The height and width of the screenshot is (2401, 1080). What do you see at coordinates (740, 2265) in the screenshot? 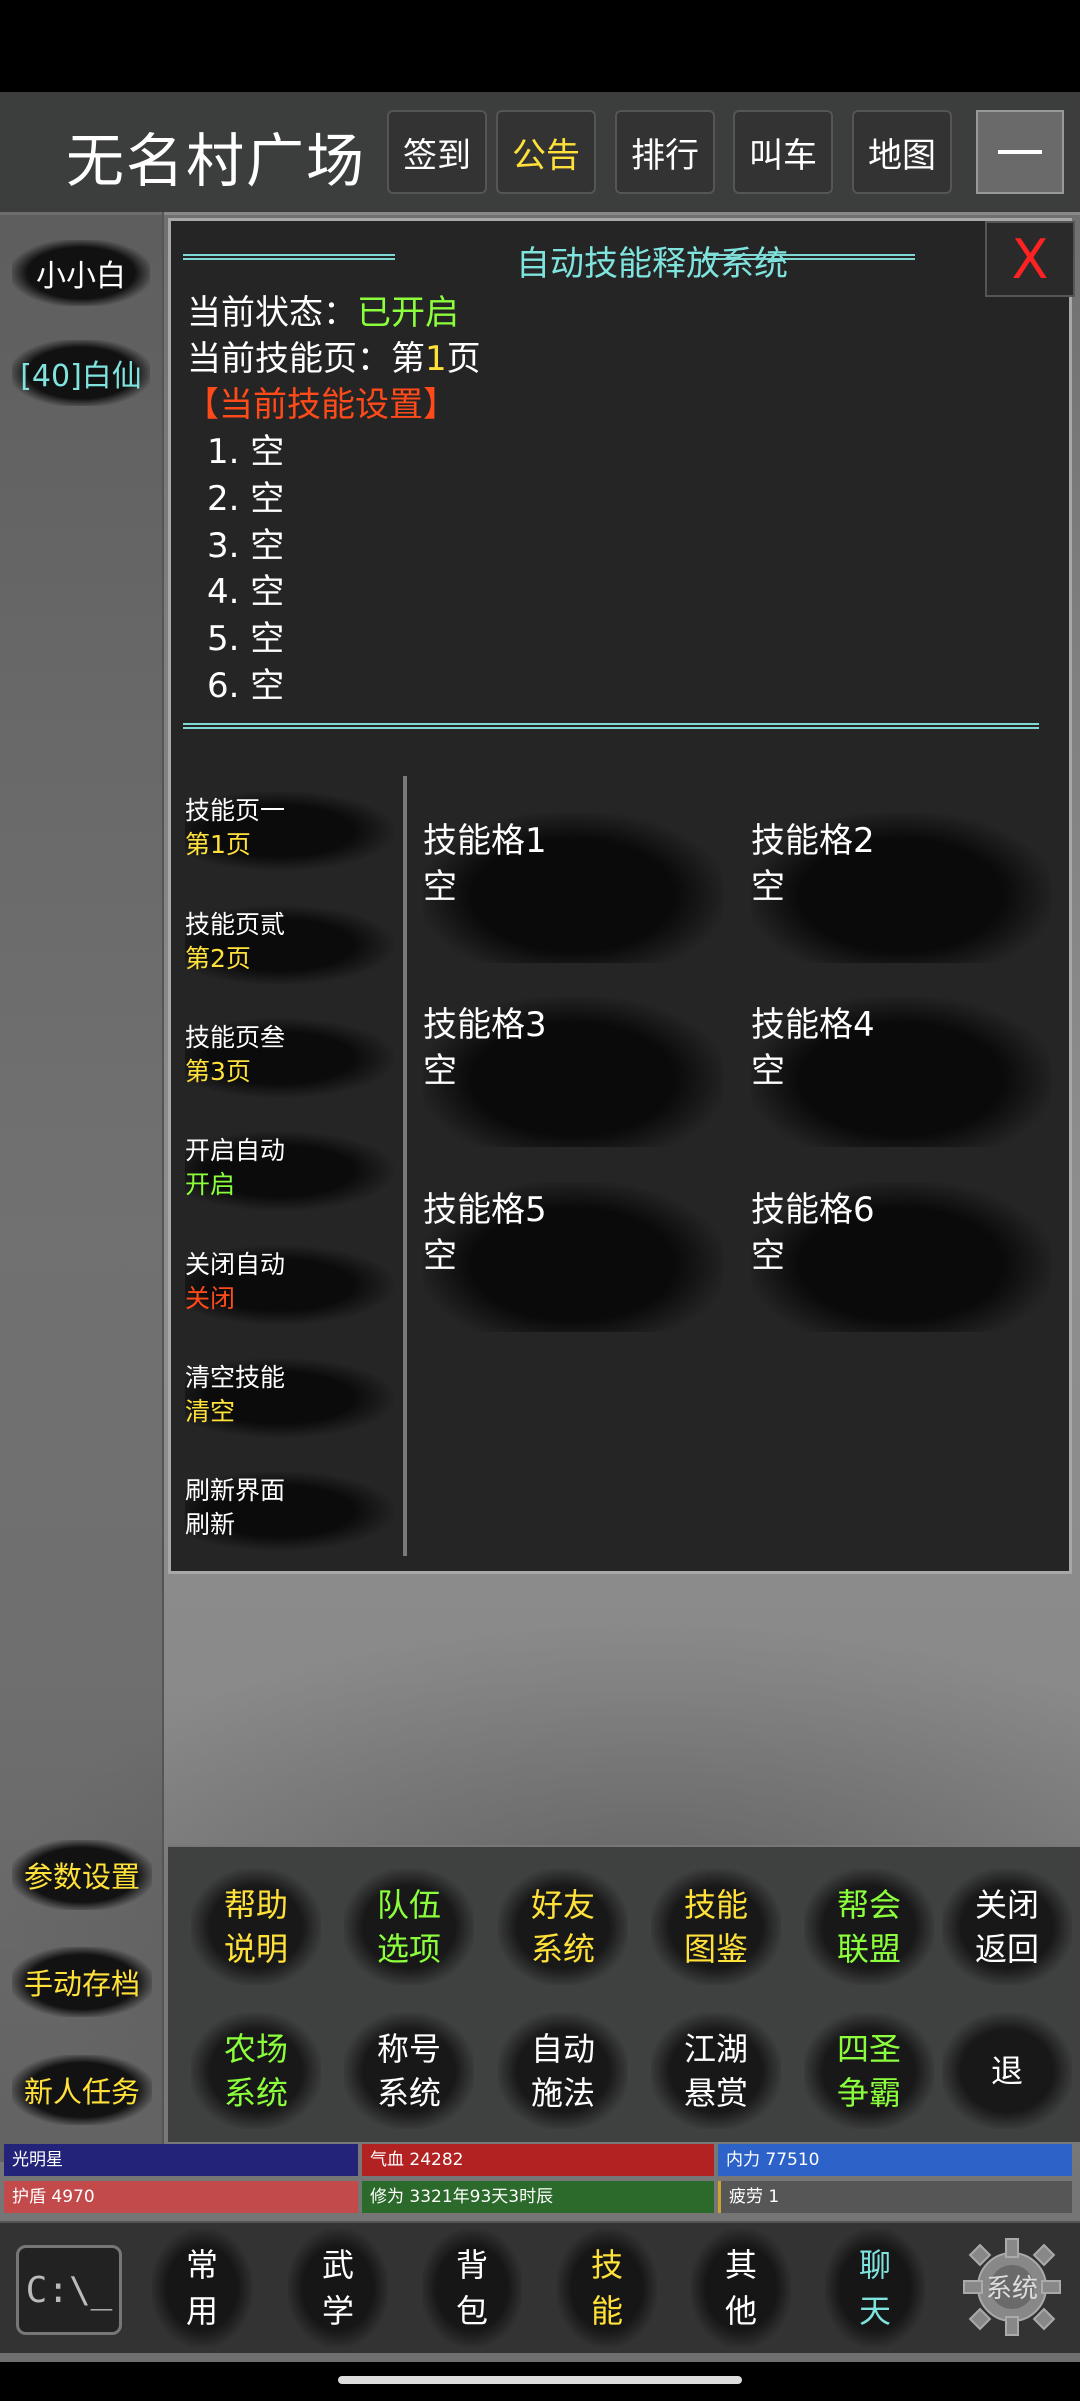
I see `nav-line: 其` at bounding box center [740, 2265].